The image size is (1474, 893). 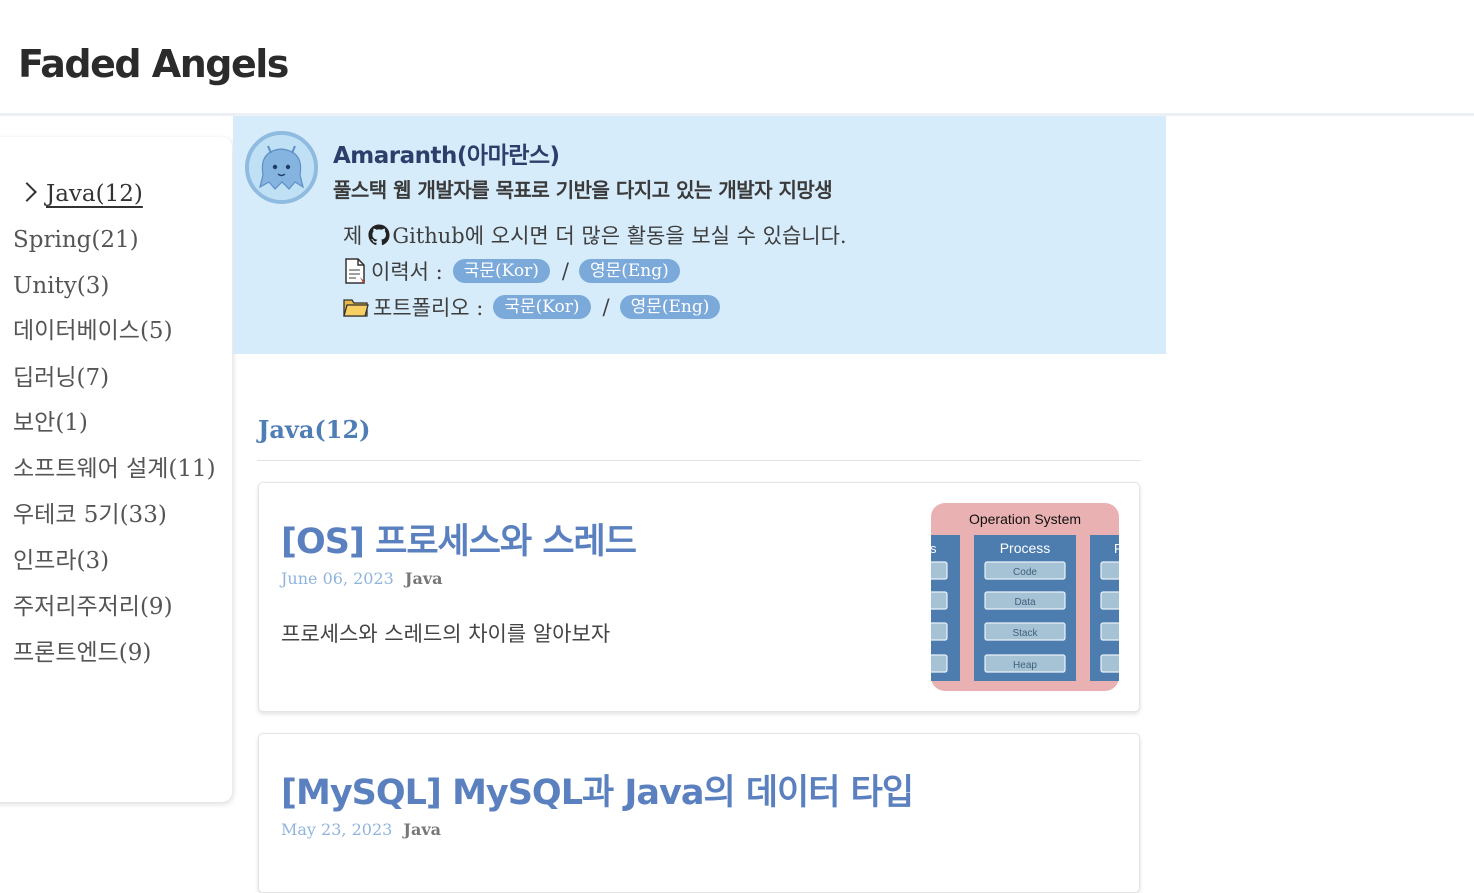 I want to click on post-excerpt: 프로세스와 스레드의 차이를 알아보자, so click(x=446, y=634).